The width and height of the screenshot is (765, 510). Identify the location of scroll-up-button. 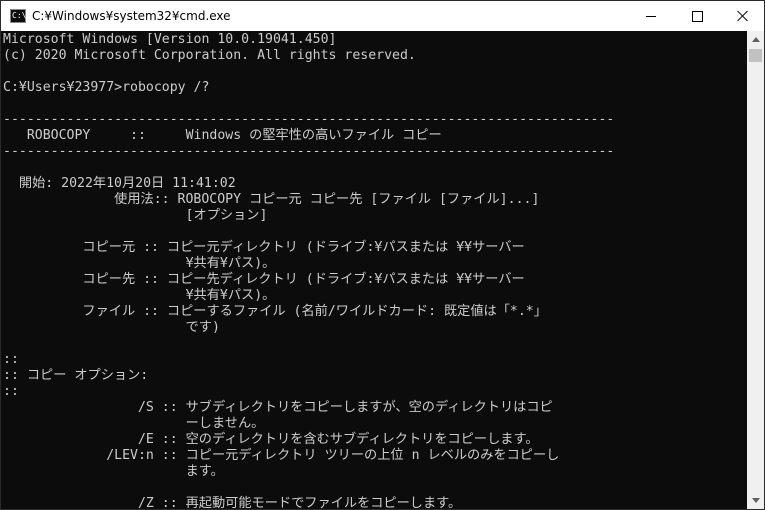
(755, 39).